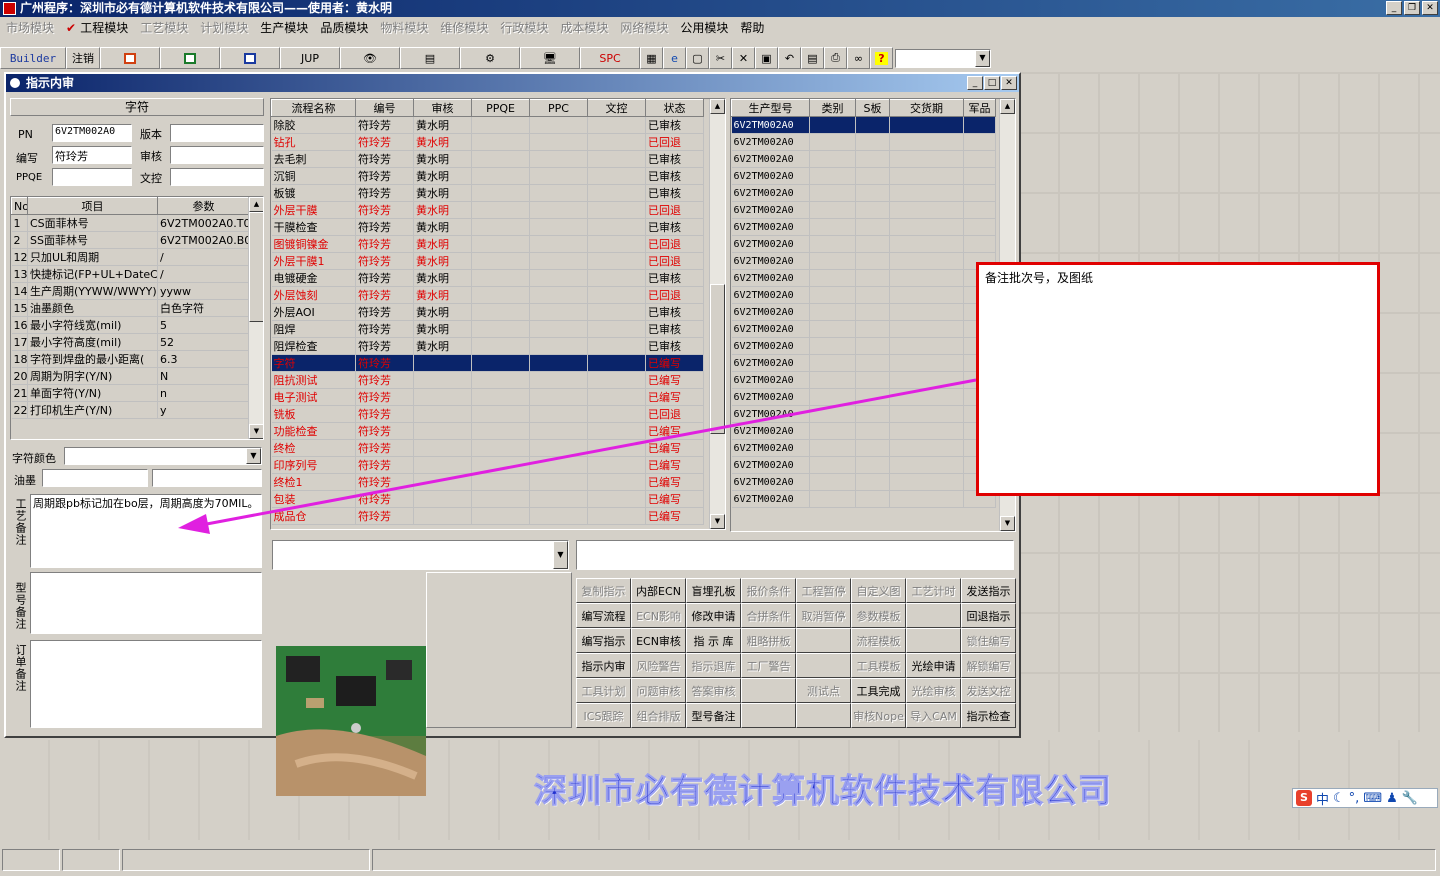 The image size is (1440, 876). What do you see at coordinates (933, 690) in the screenshot?
I see `action-button-38: 光绘审核` at bounding box center [933, 690].